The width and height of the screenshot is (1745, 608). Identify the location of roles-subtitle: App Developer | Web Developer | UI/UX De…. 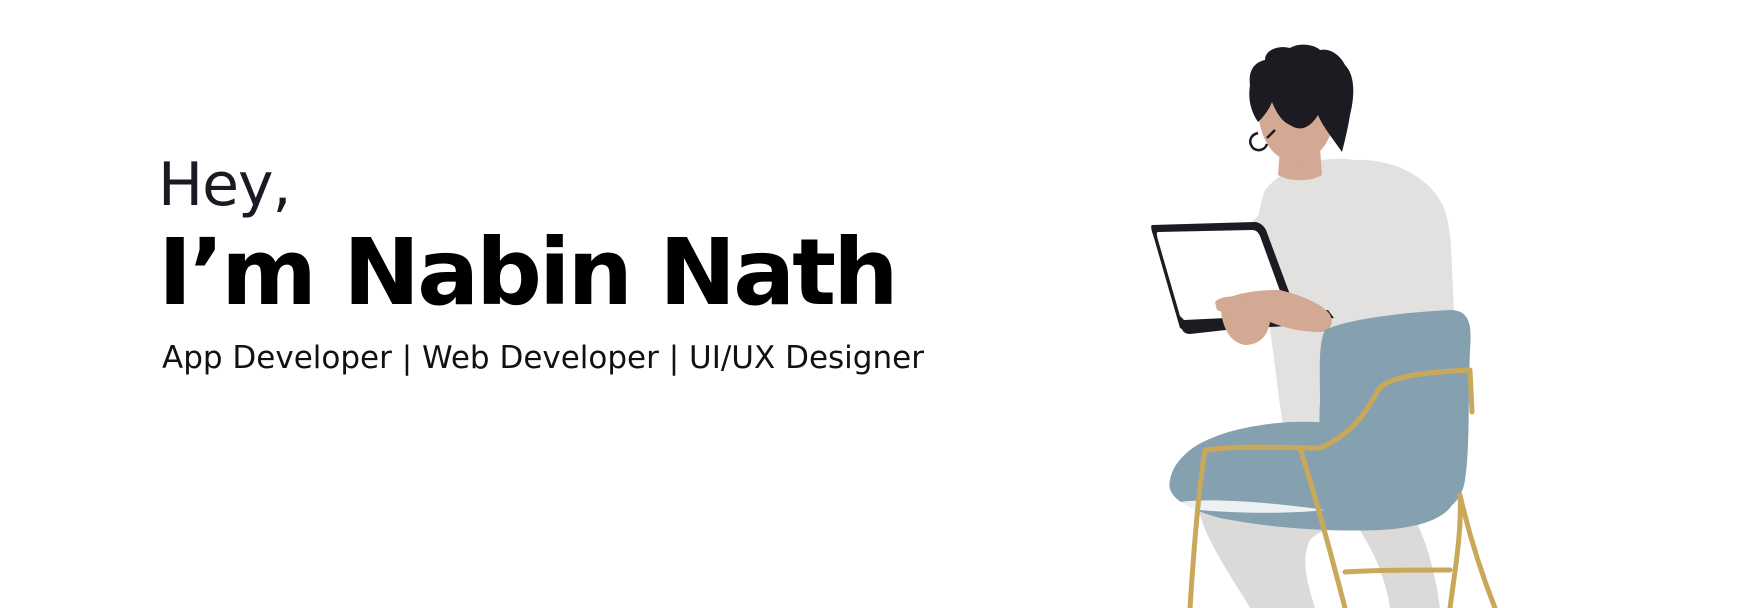
(543, 358).